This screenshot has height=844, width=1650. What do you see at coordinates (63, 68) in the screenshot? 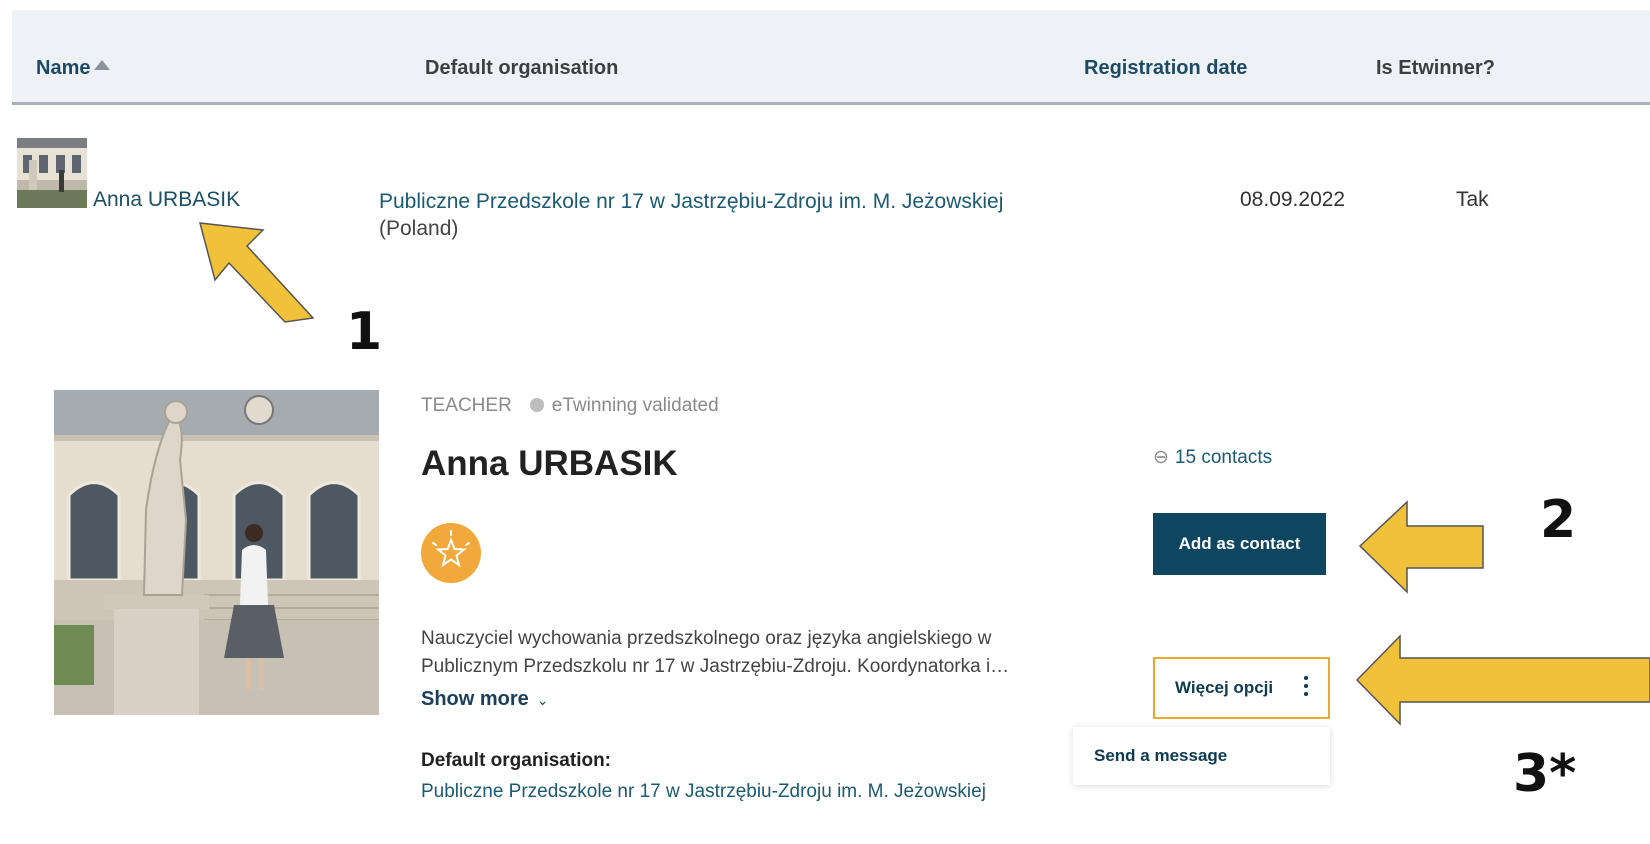
I see `column-header-name-label: Name` at bounding box center [63, 68].